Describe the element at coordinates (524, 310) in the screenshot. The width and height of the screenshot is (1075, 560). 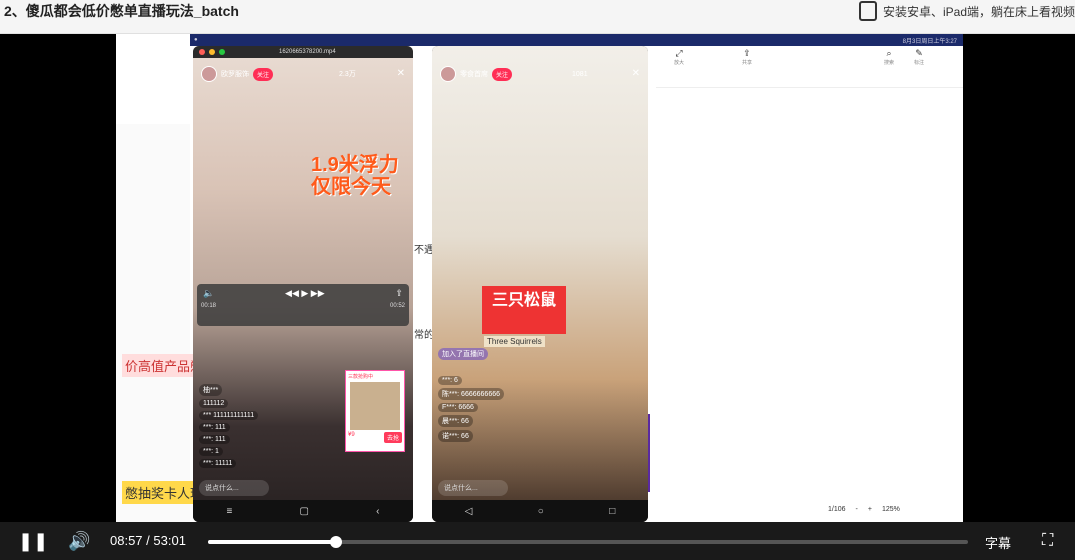
I see `product-brand-label: 三只松鼠` at that location.